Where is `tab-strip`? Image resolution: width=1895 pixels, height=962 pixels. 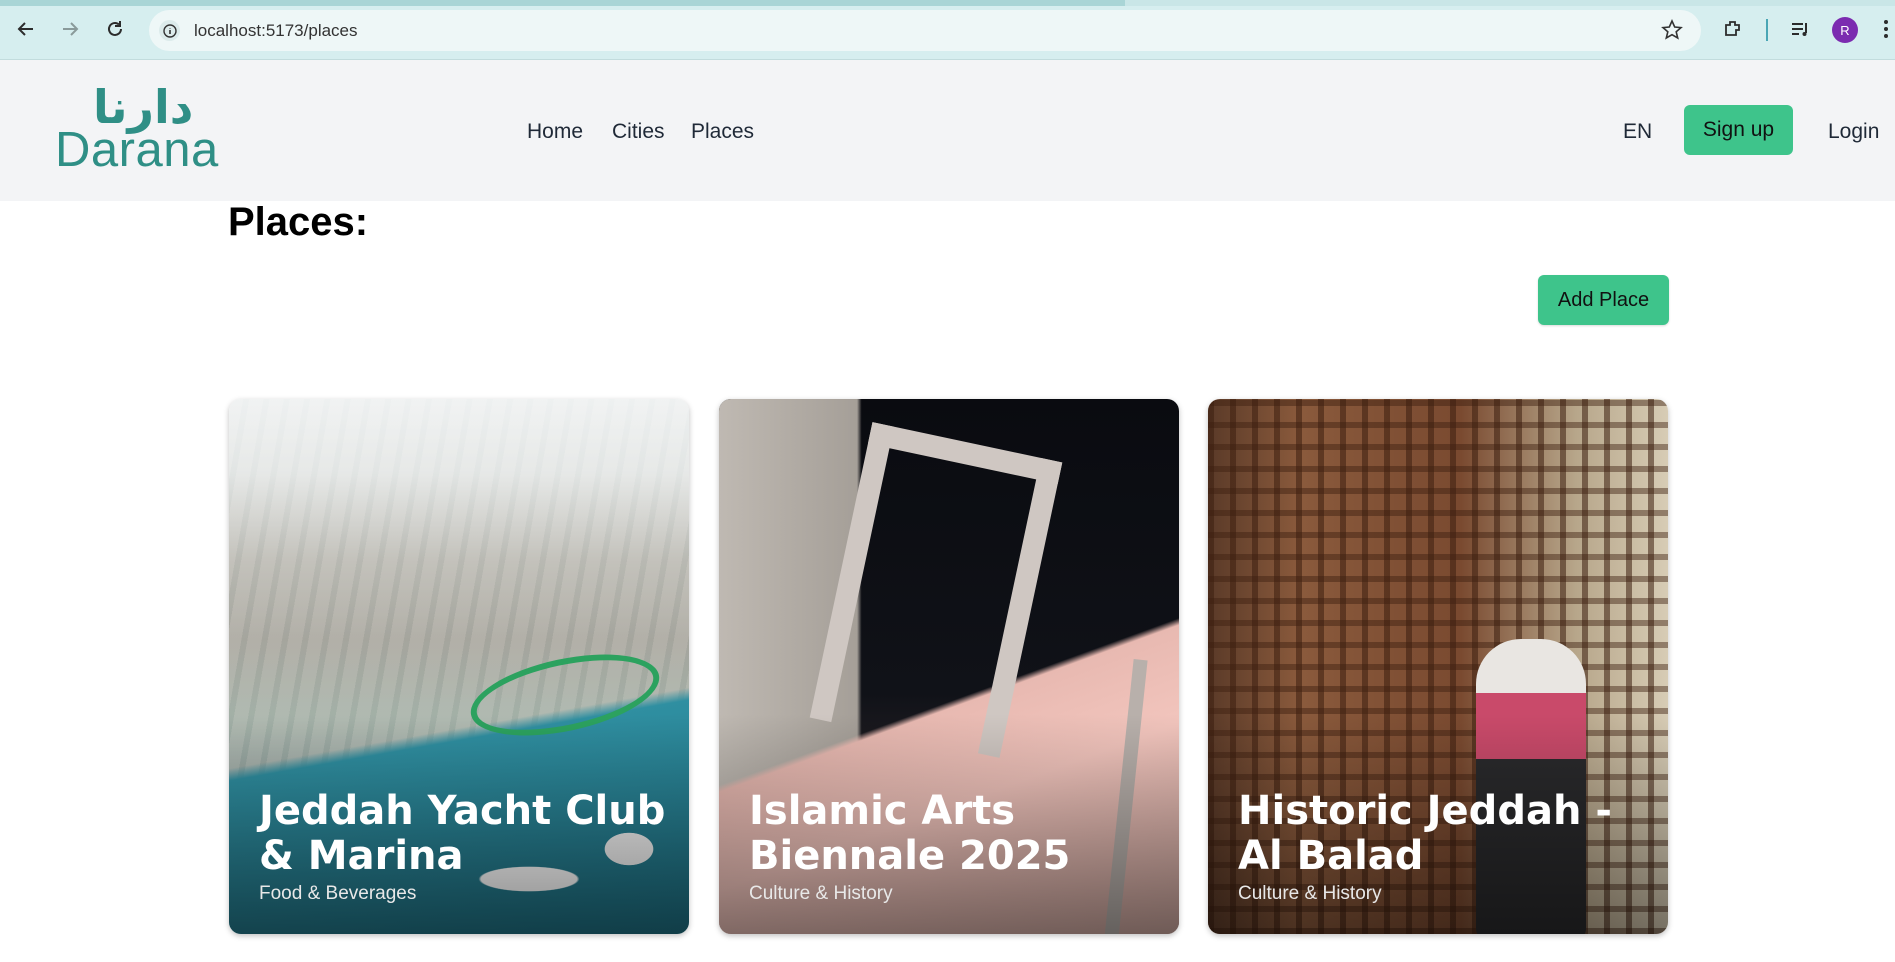
tab-strip is located at coordinates (947, 3).